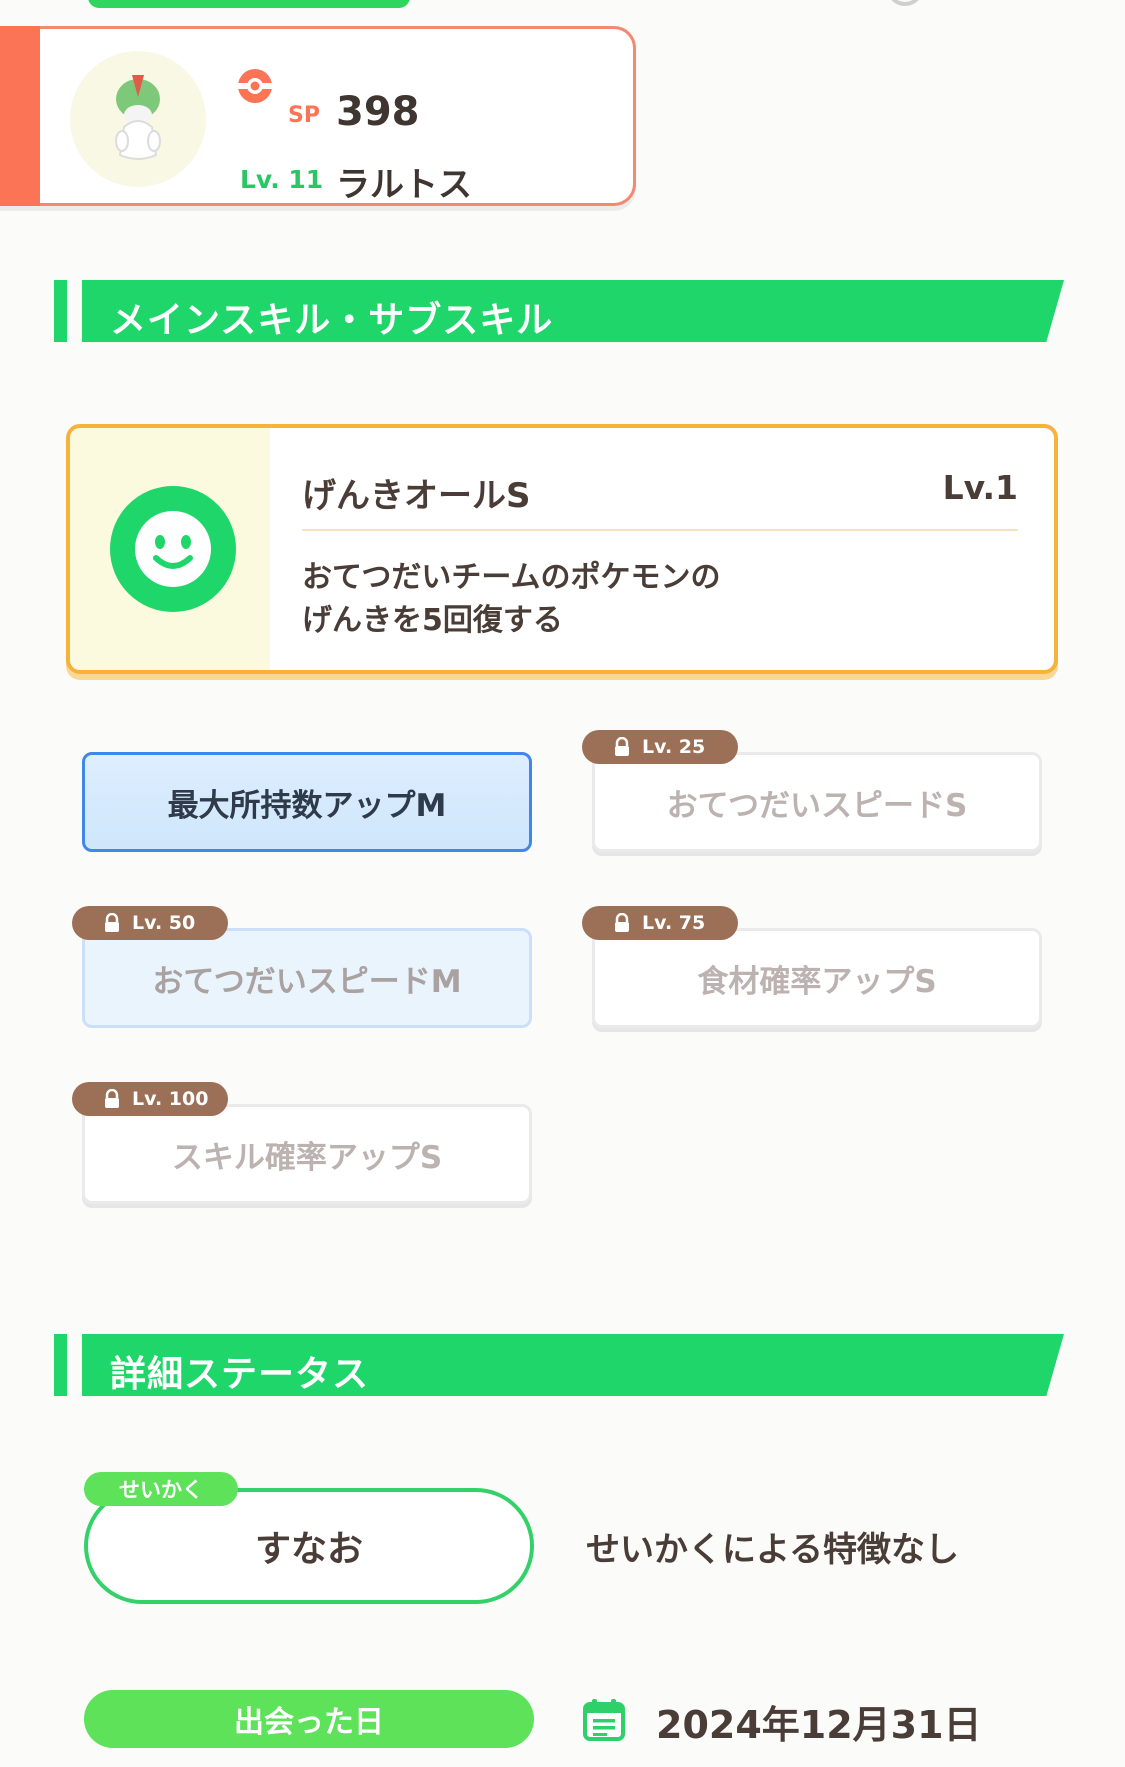 This screenshot has width=1125, height=1767. I want to click on ralts-icon, so click(138, 117).